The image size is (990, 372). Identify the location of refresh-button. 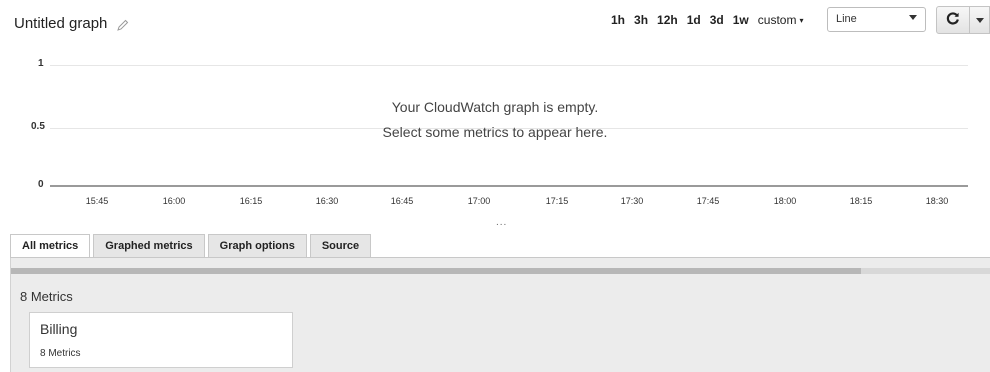
(953, 20).